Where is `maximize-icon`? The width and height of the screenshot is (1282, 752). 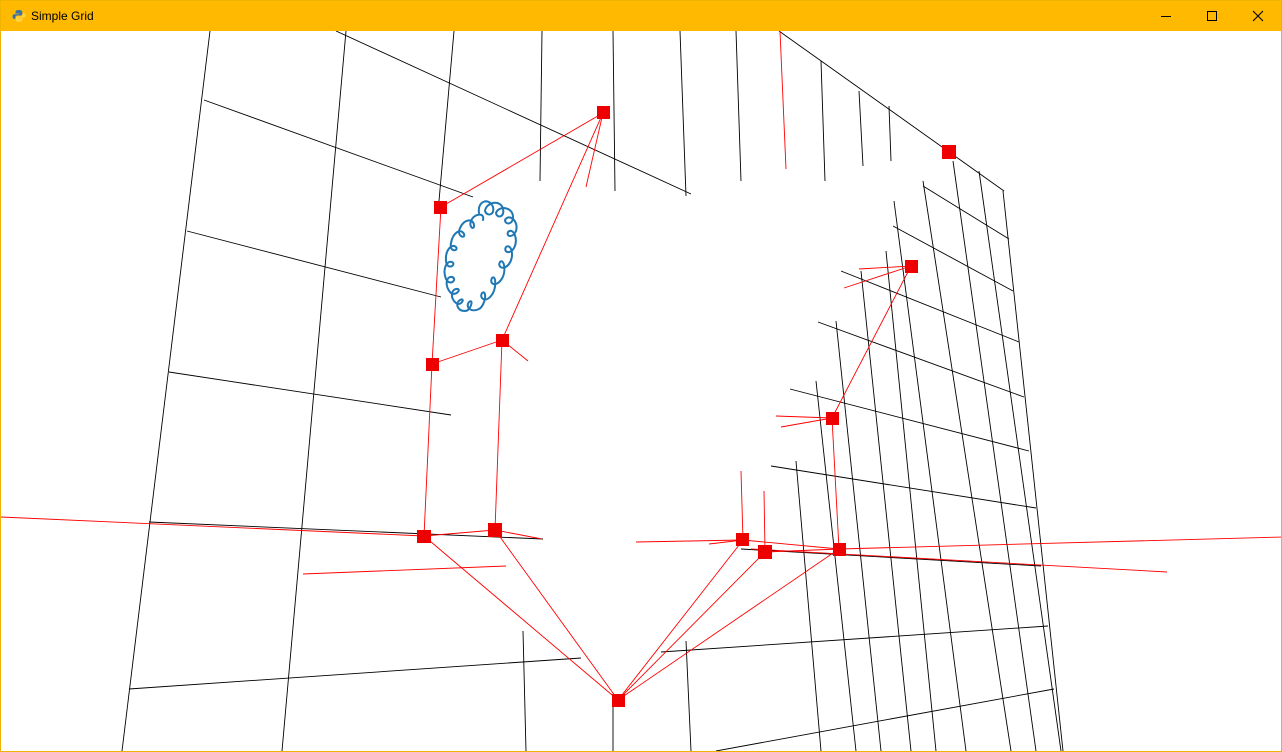
maximize-icon is located at coordinates (1212, 16).